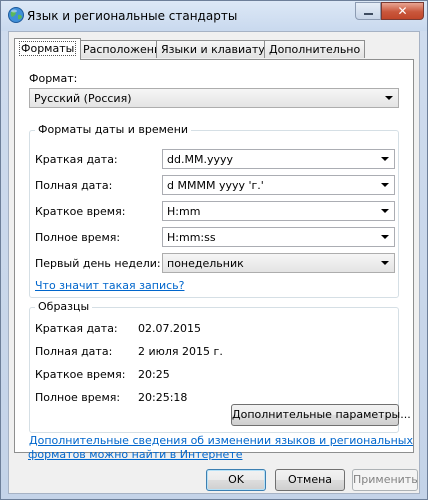 Image resolution: width=428 pixels, height=500 pixels. What do you see at coordinates (236, 480) in the screenshot?
I see `ok-button: OK` at bounding box center [236, 480].